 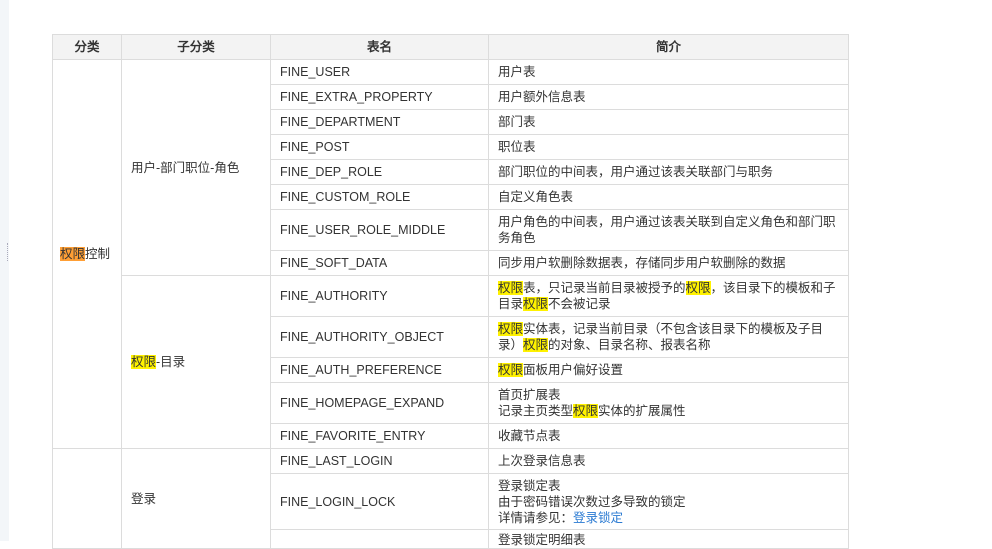 What do you see at coordinates (379, 172) in the screenshot?
I see `table-name-cell: FINE_DEP_ROLE` at bounding box center [379, 172].